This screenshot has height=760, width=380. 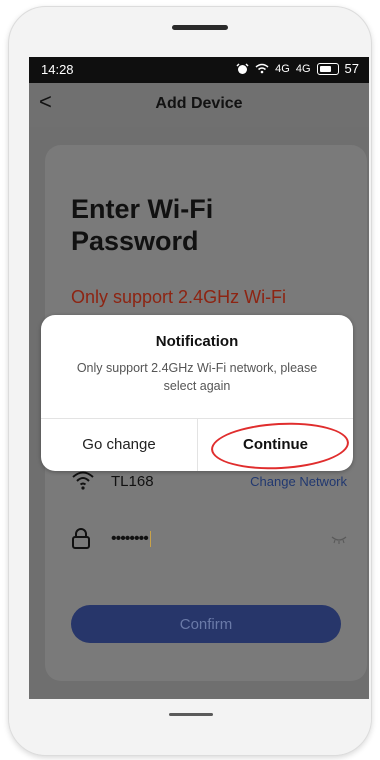 I want to click on card-heading: Enter Wi-Fi Password, so click(x=142, y=225).